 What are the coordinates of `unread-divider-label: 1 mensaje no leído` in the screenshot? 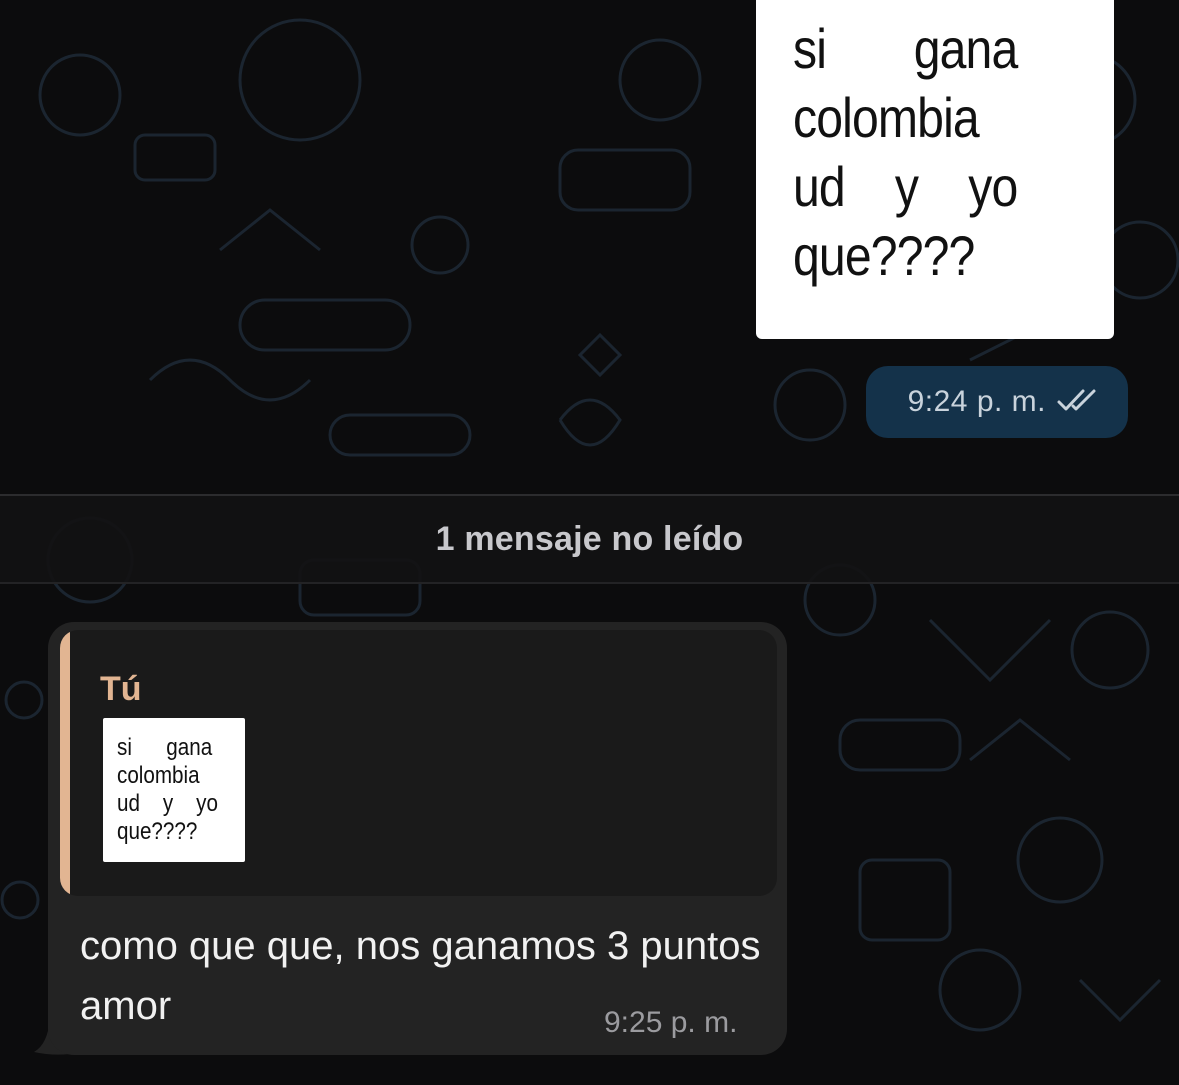 It's located at (589, 538).